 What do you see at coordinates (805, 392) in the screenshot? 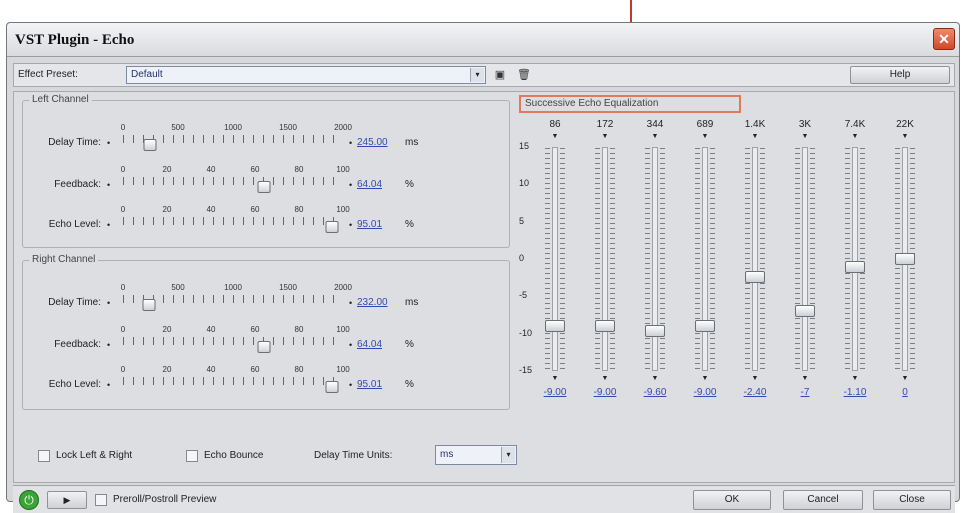
I see `eq-band-value: -7` at bounding box center [805, 392].